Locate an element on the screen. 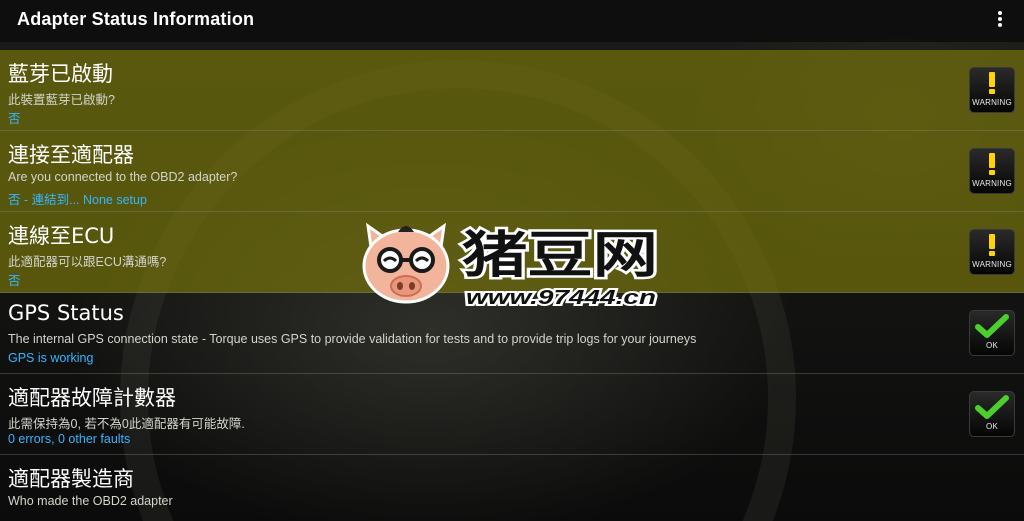 Image resolution: width=1024 pixels, height=521 pixels. pig-mascot-icon is located at coordinates (406, 263).